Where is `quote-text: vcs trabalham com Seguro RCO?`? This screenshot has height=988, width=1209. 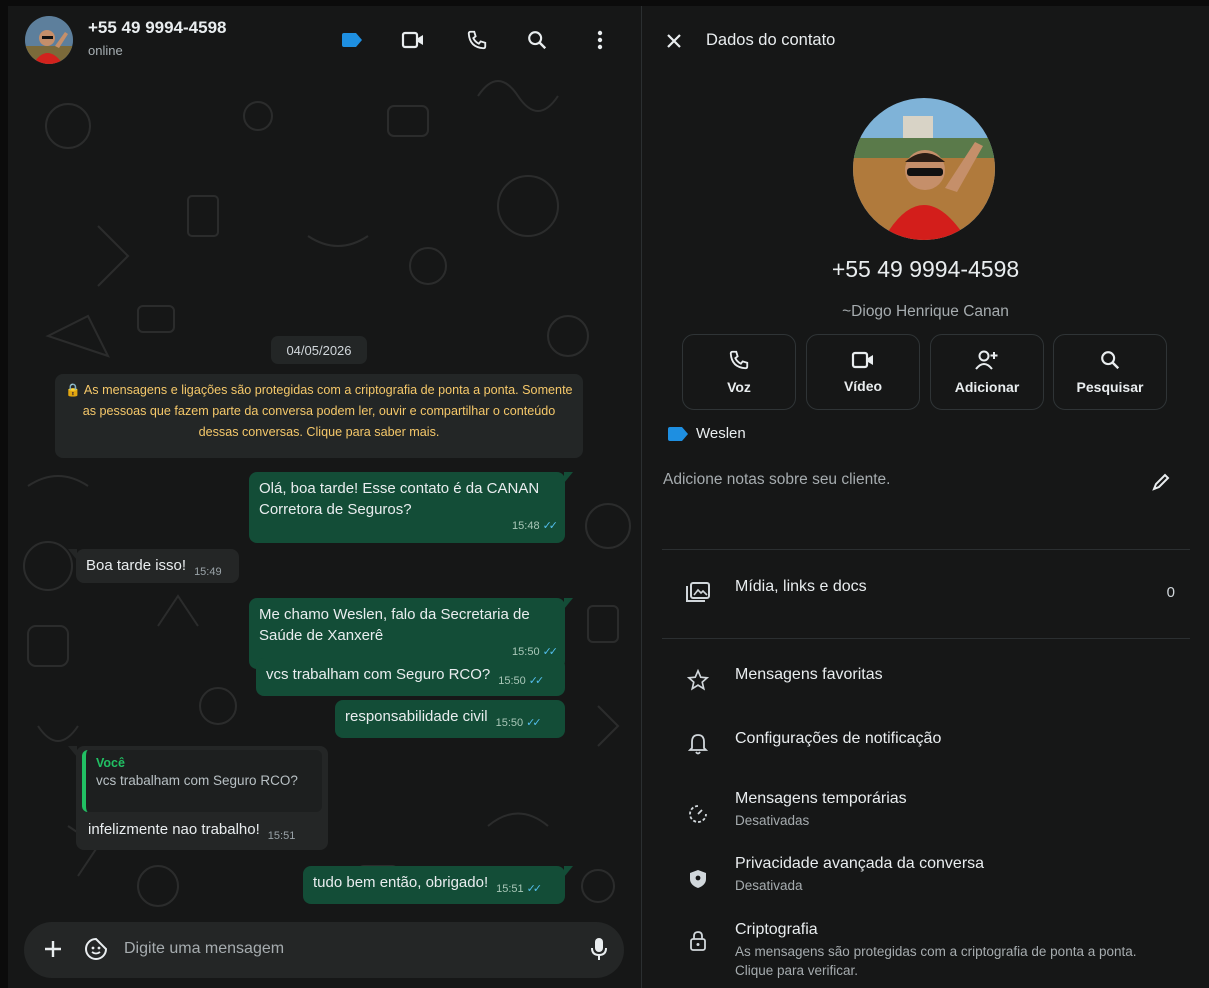
quote-text: vcs trabalham com Seguro RCO? is located at coordinates (197, 780).